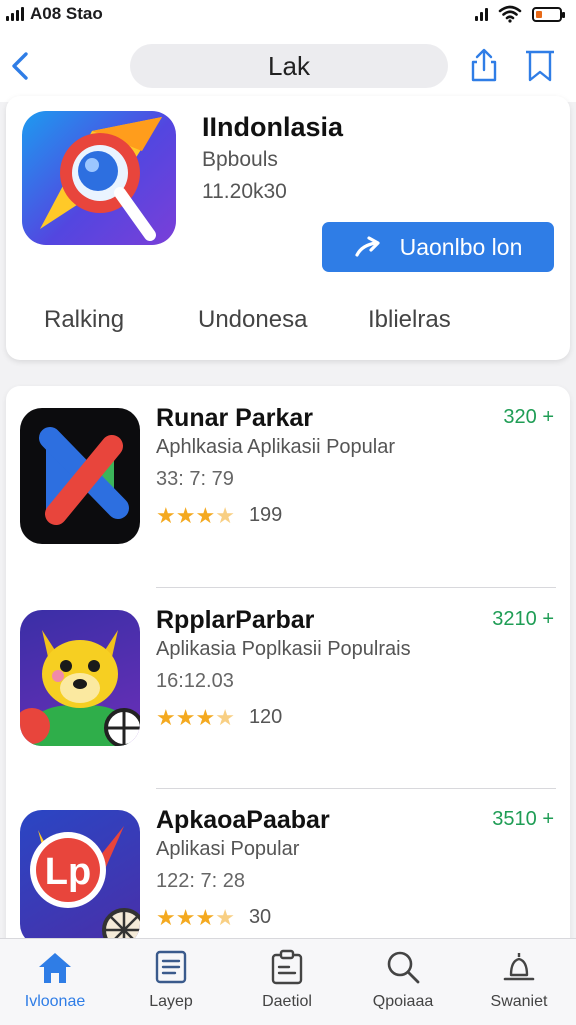 The height and width of the screenshot is (1025, 576). Describe the element at coordinates (288, 15) in the screenshot. I see `status-bar: A08 Stao` at that location.